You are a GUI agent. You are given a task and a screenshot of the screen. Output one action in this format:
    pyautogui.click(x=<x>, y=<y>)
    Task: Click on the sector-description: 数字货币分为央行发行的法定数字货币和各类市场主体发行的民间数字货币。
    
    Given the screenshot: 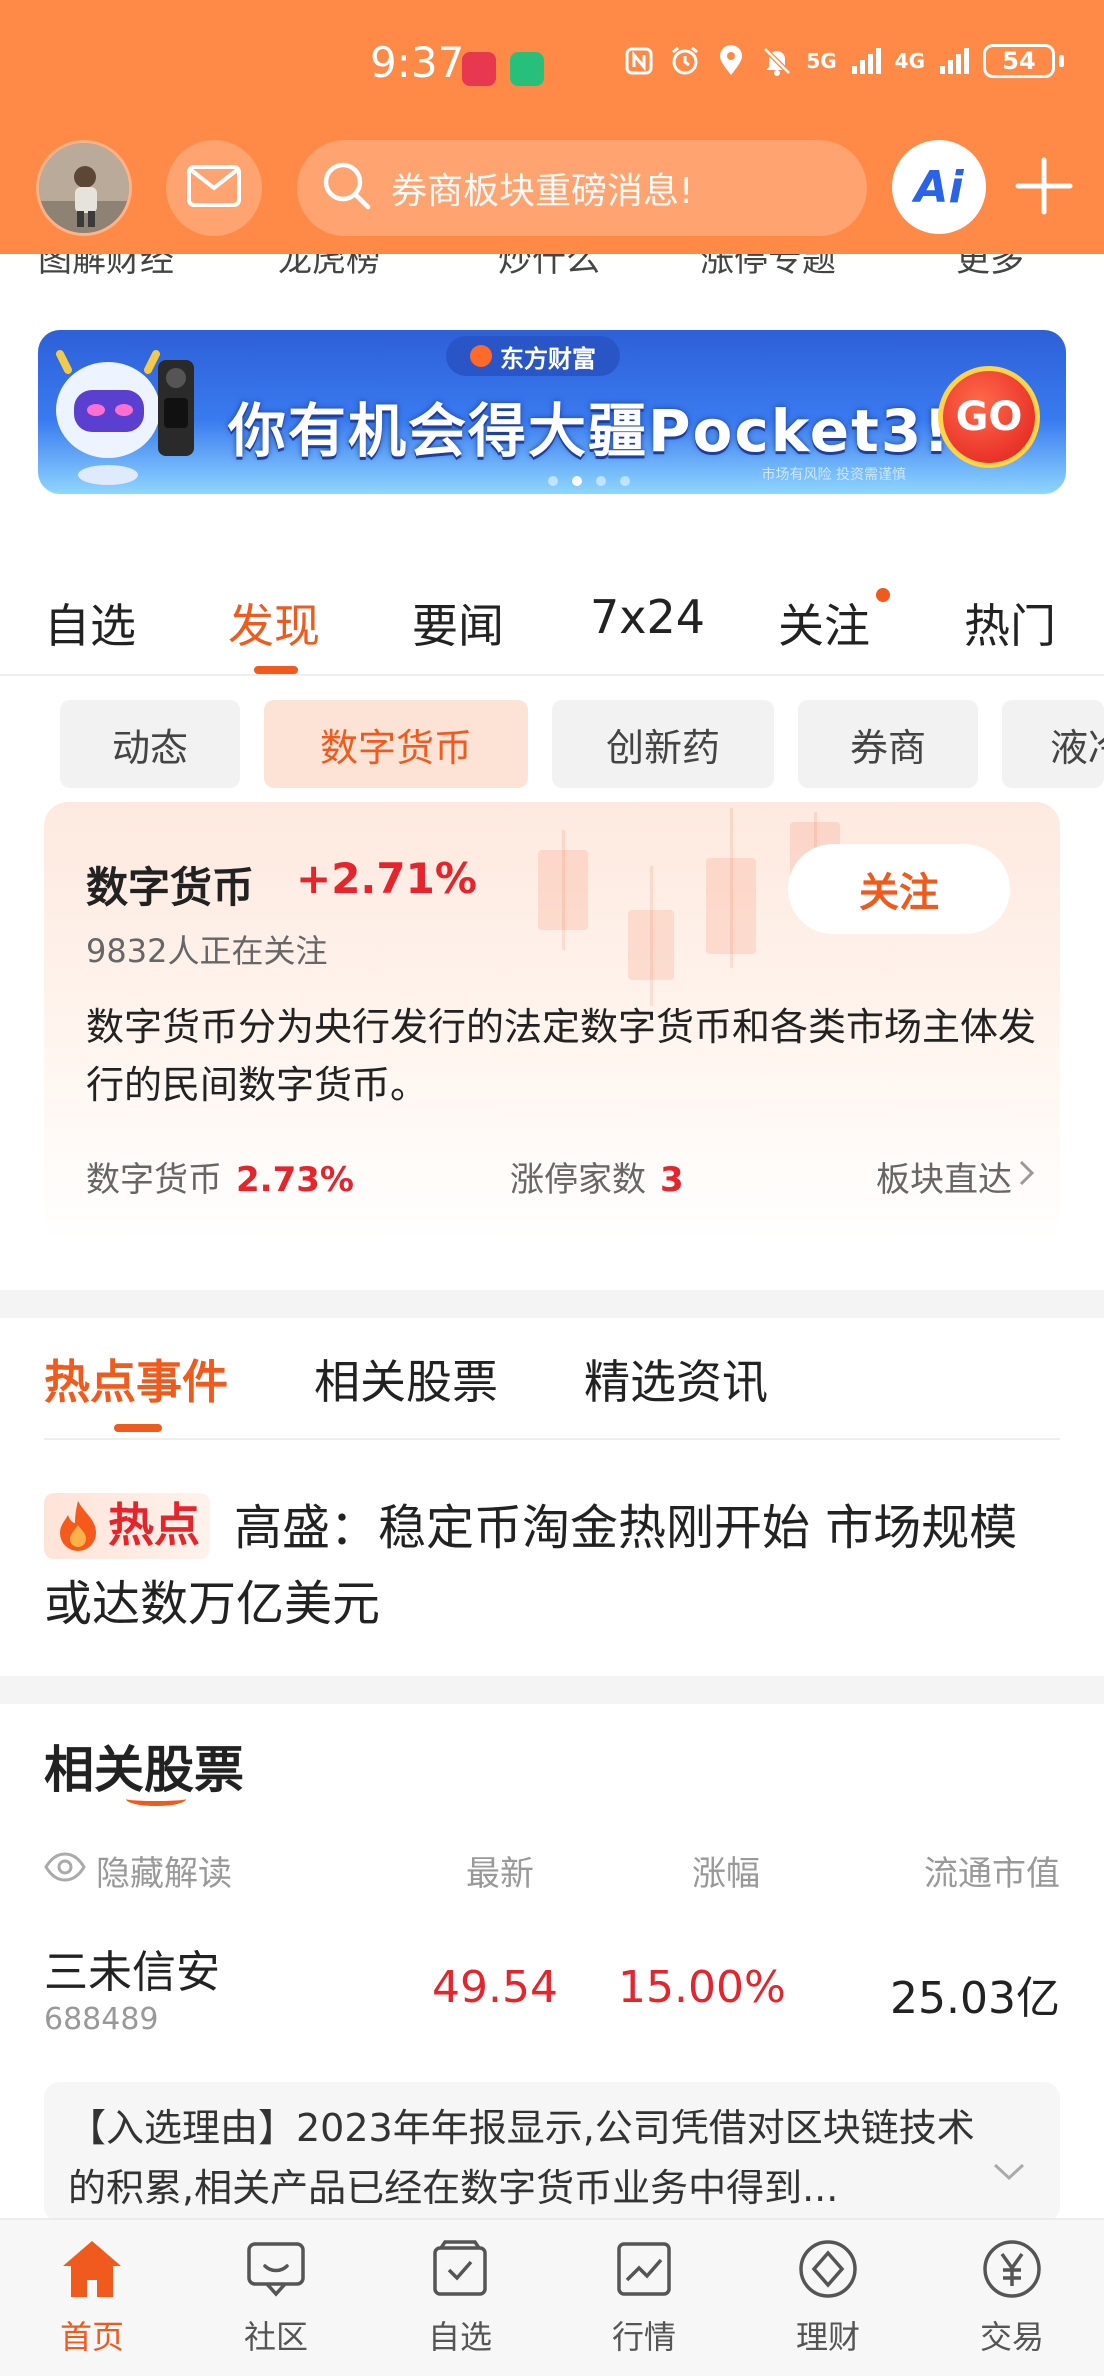 What is the action you would take?
    pyautogui.click(x=561, y=1056)
    